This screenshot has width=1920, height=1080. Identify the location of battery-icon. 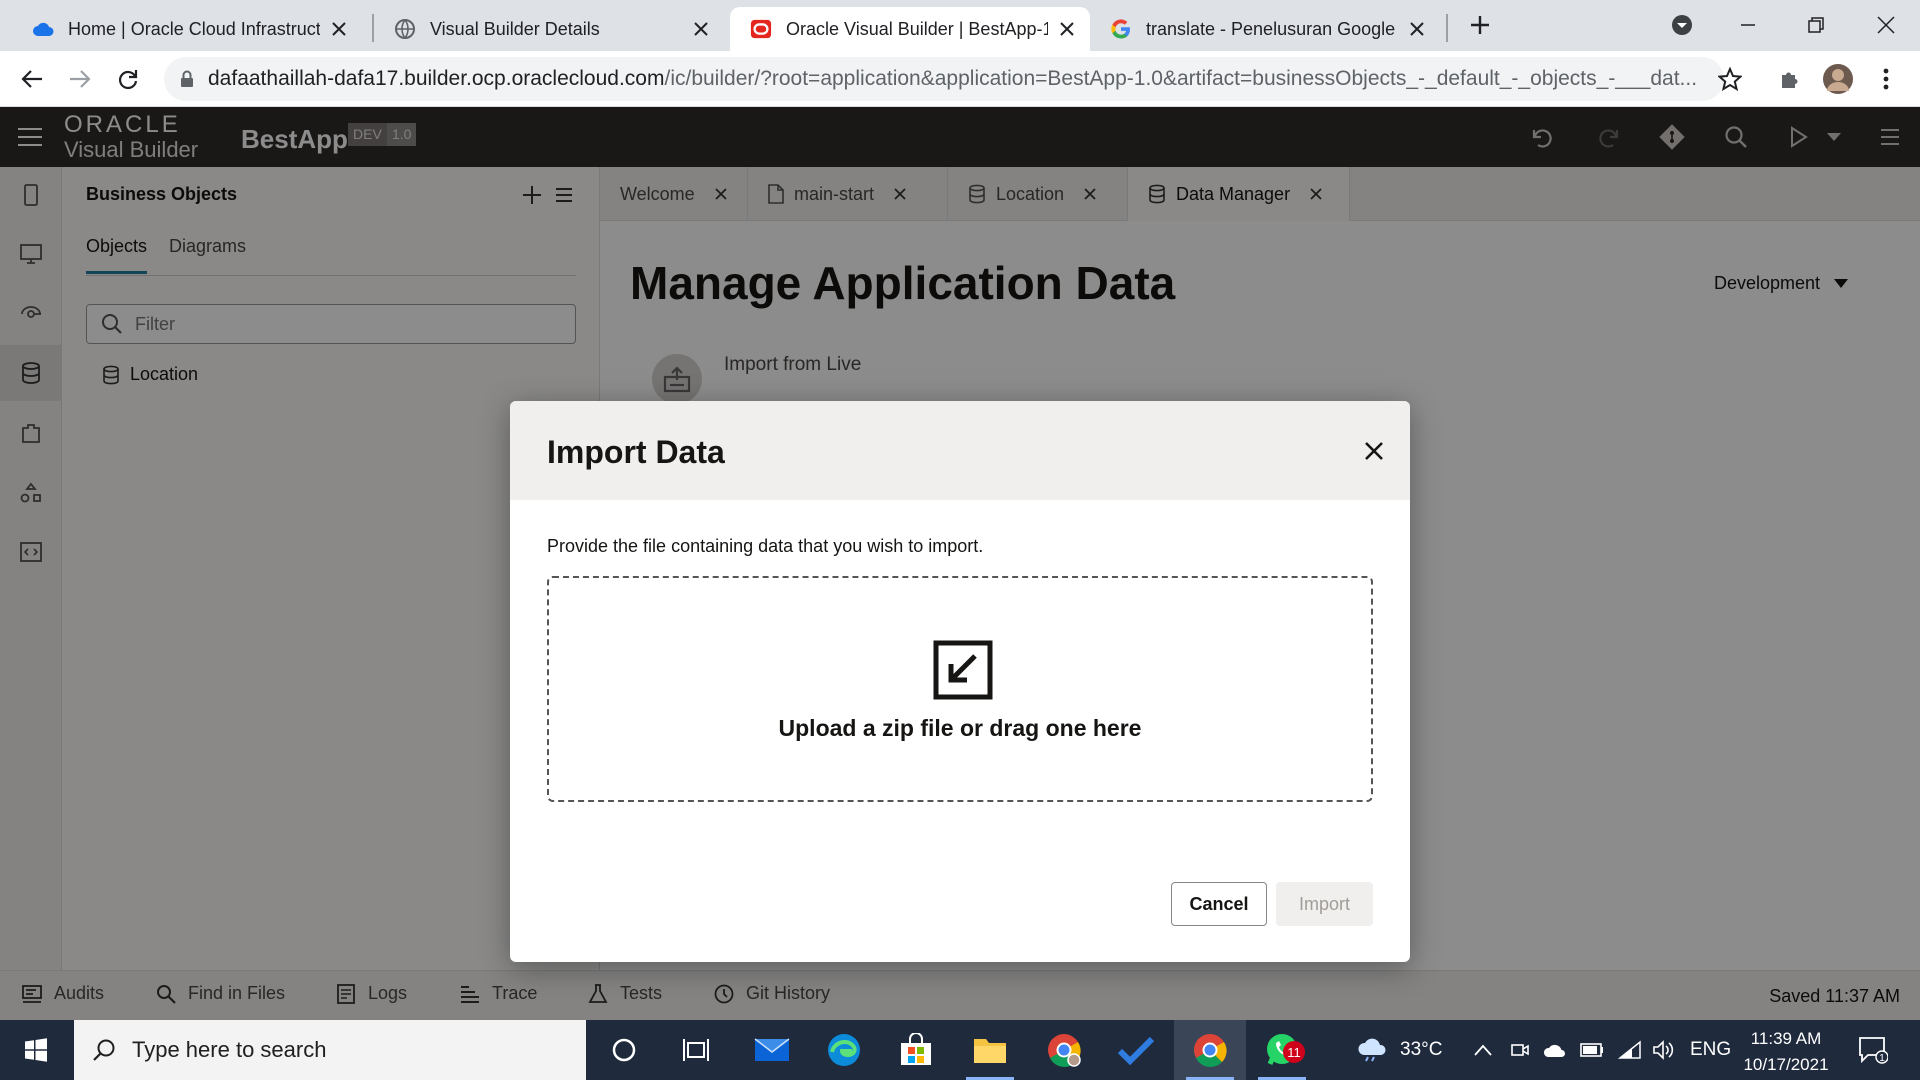
(1592, 1050).